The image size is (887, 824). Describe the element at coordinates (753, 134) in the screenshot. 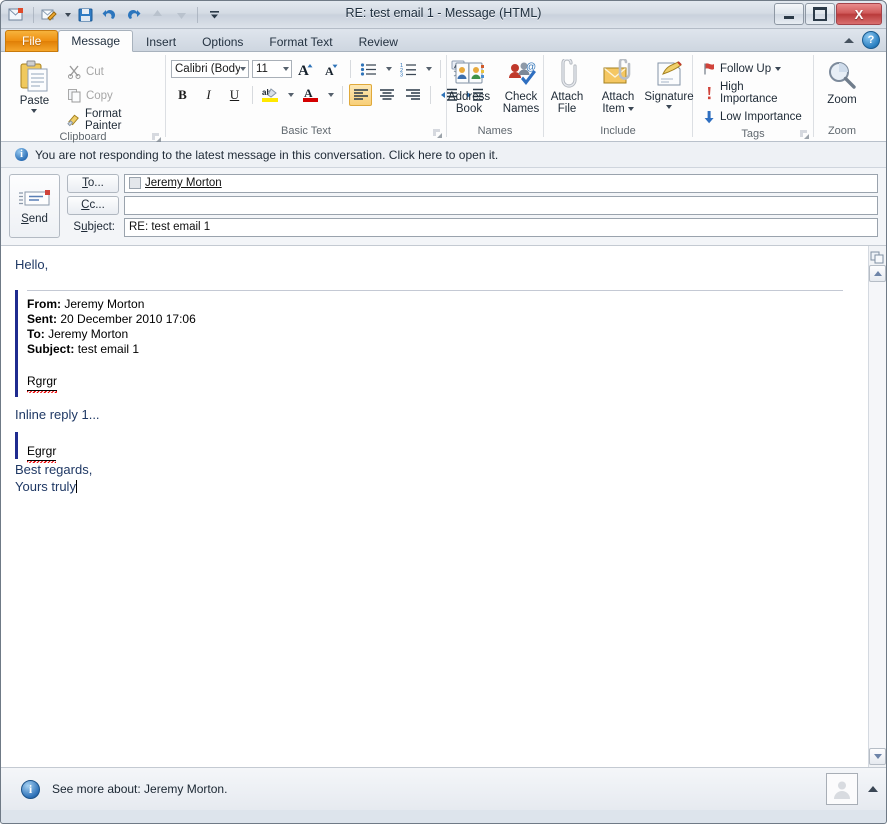

I see `tags-group-label: Tags` at that location.